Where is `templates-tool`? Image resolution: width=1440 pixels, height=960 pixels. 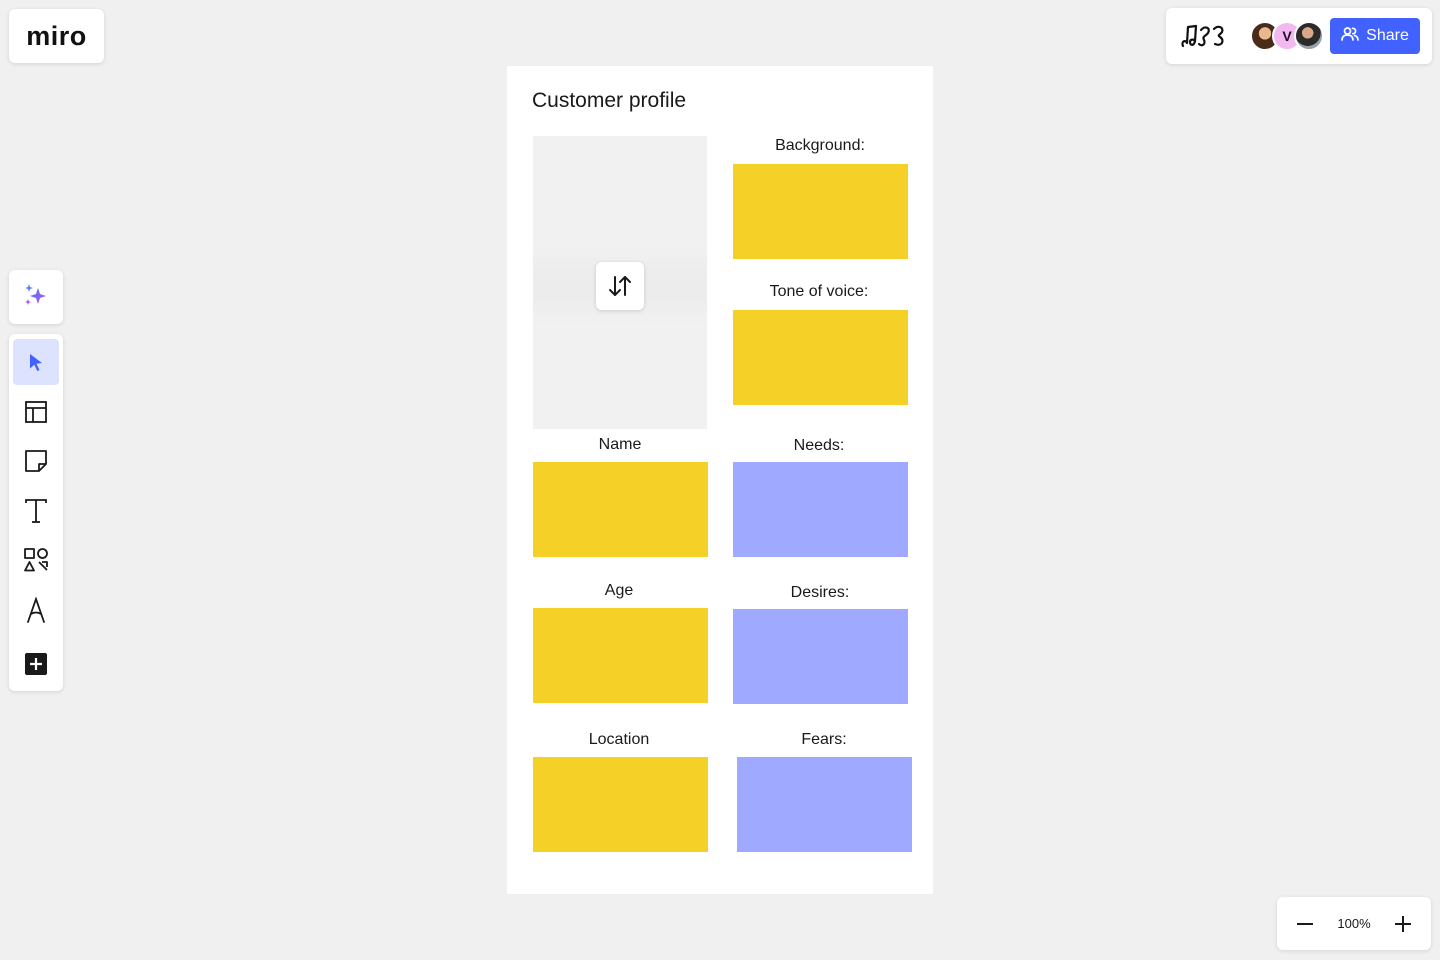
templates-tool is located at coordinates (36, 412).